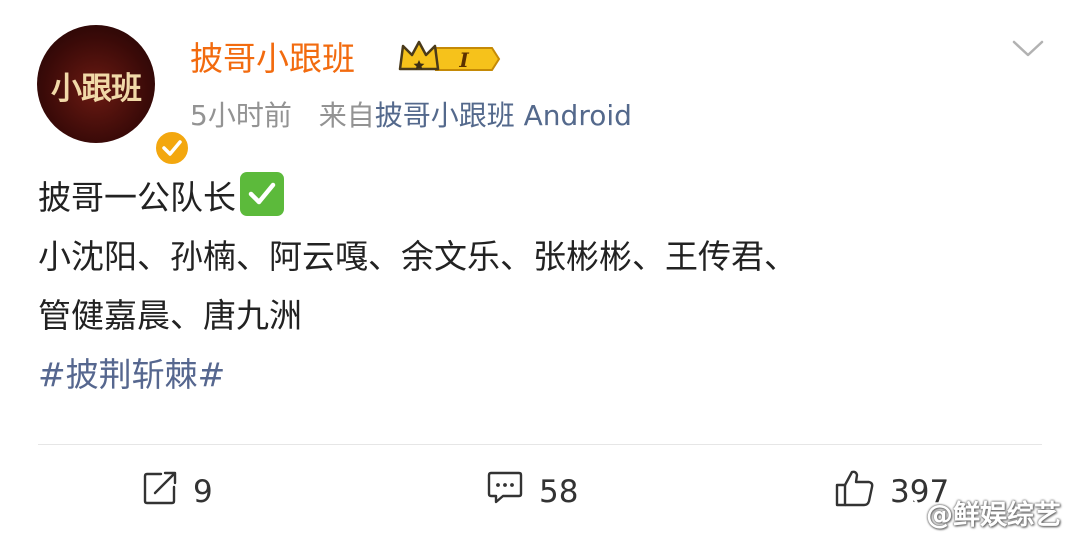  Describe the element at coordinates (96, 89) in the screenshot. I see `avatar-text: 小跟班` at that location.